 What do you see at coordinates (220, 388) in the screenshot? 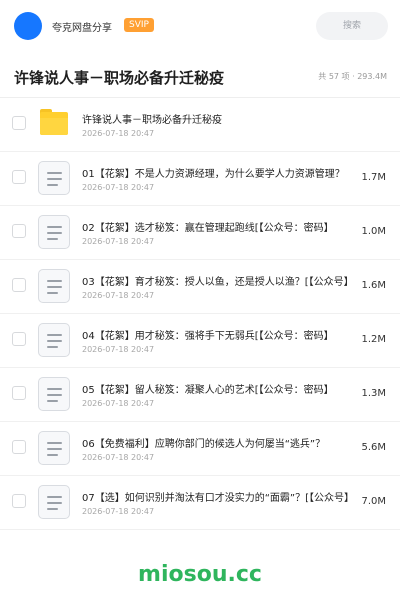
I see `item-name: 05【花絮】留人秘笈：凝聚人心的艺术[【公众号：密码】` at bounding box center [220, 388].